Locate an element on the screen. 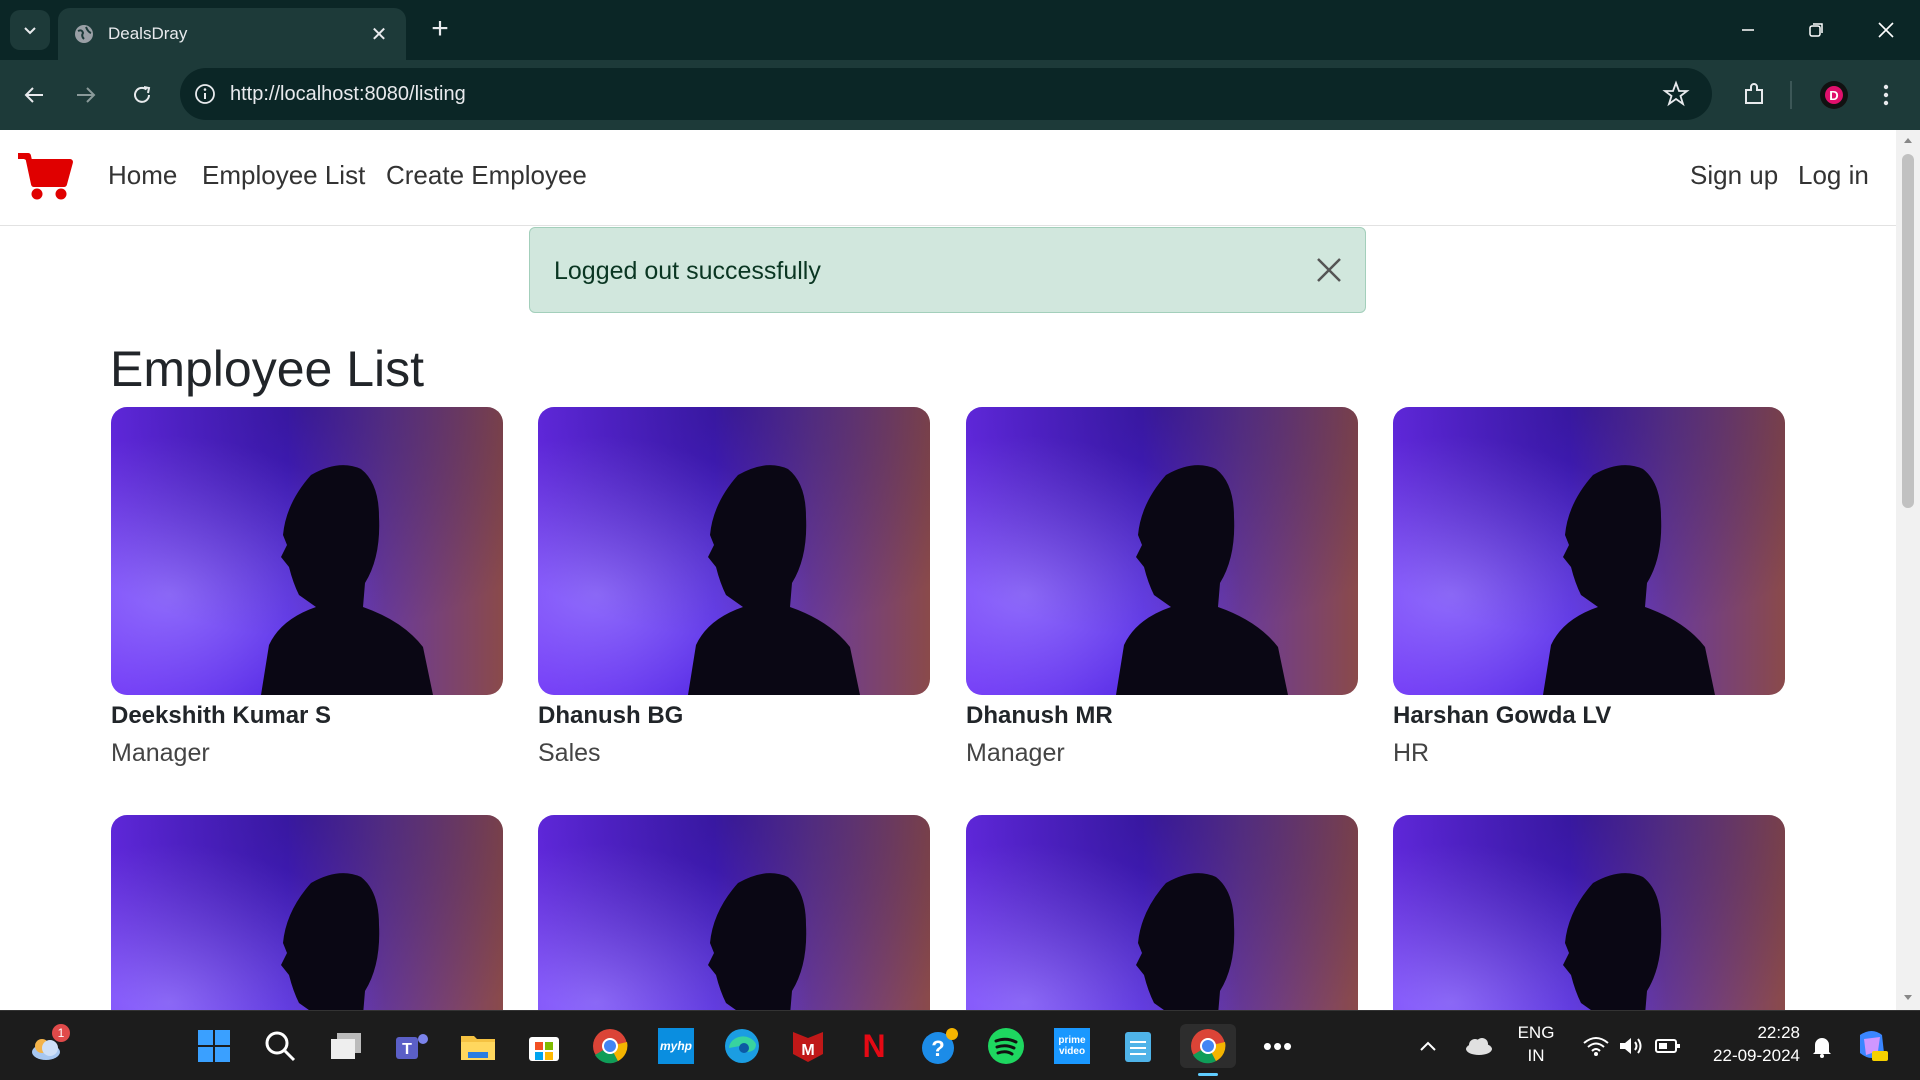  start-button is located at coordinates (214, 1046).